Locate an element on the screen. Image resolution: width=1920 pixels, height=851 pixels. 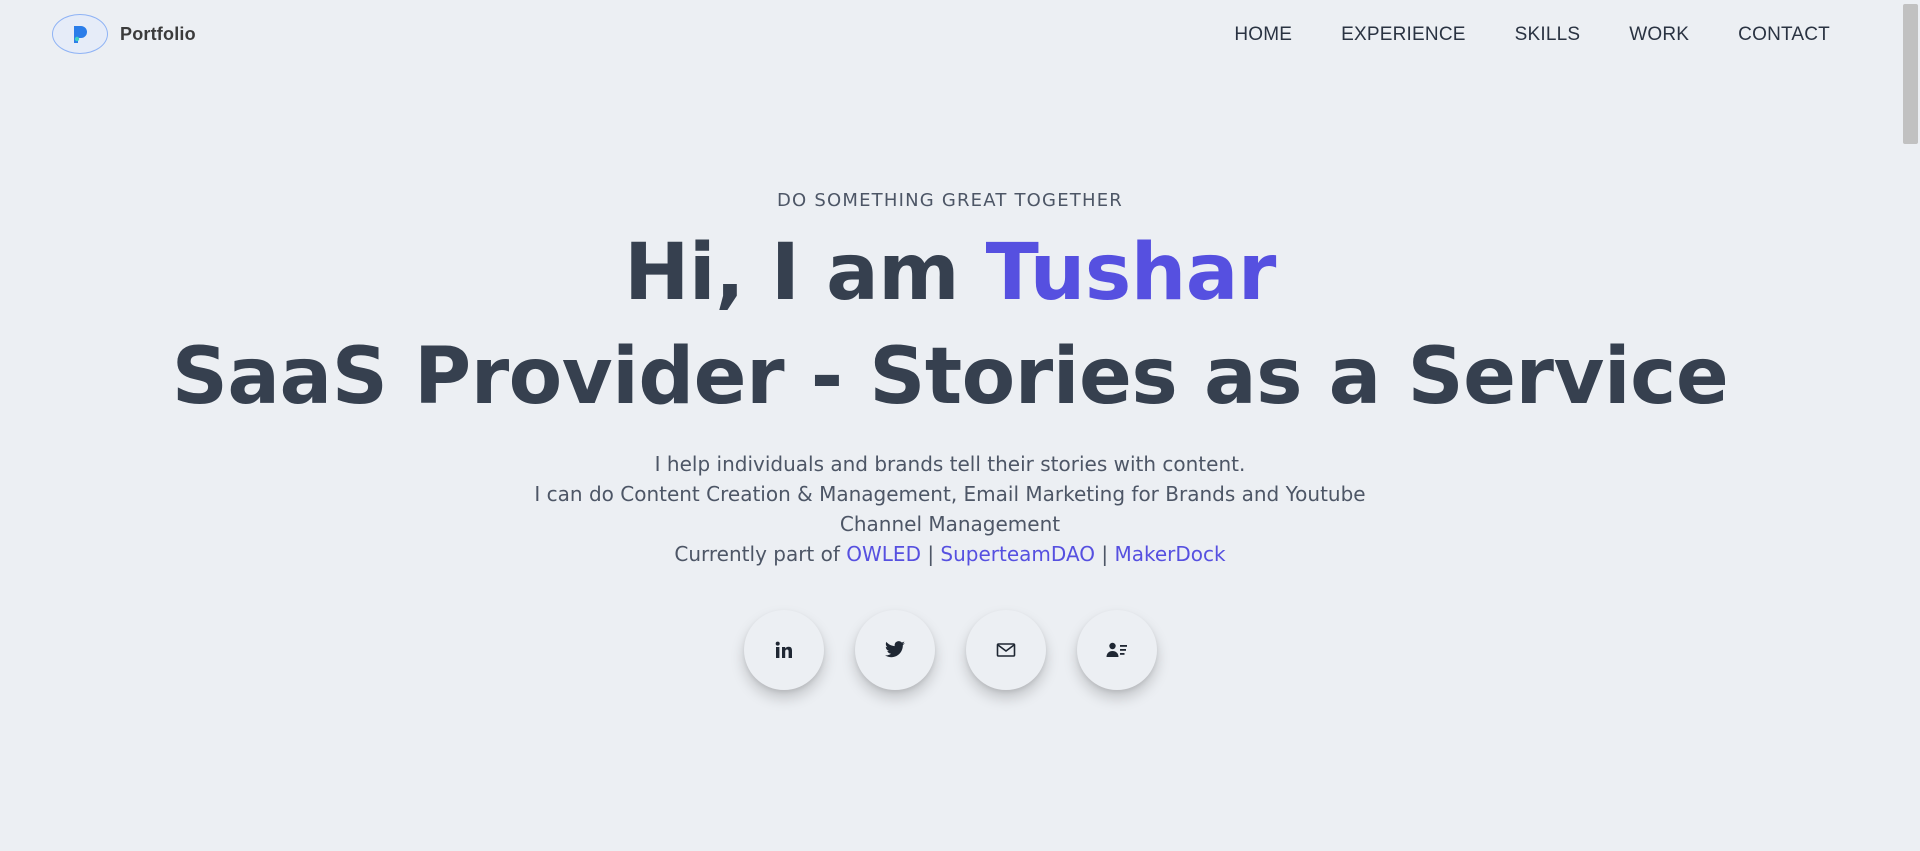
contact-card-button is located at coordinates (1116, 650).